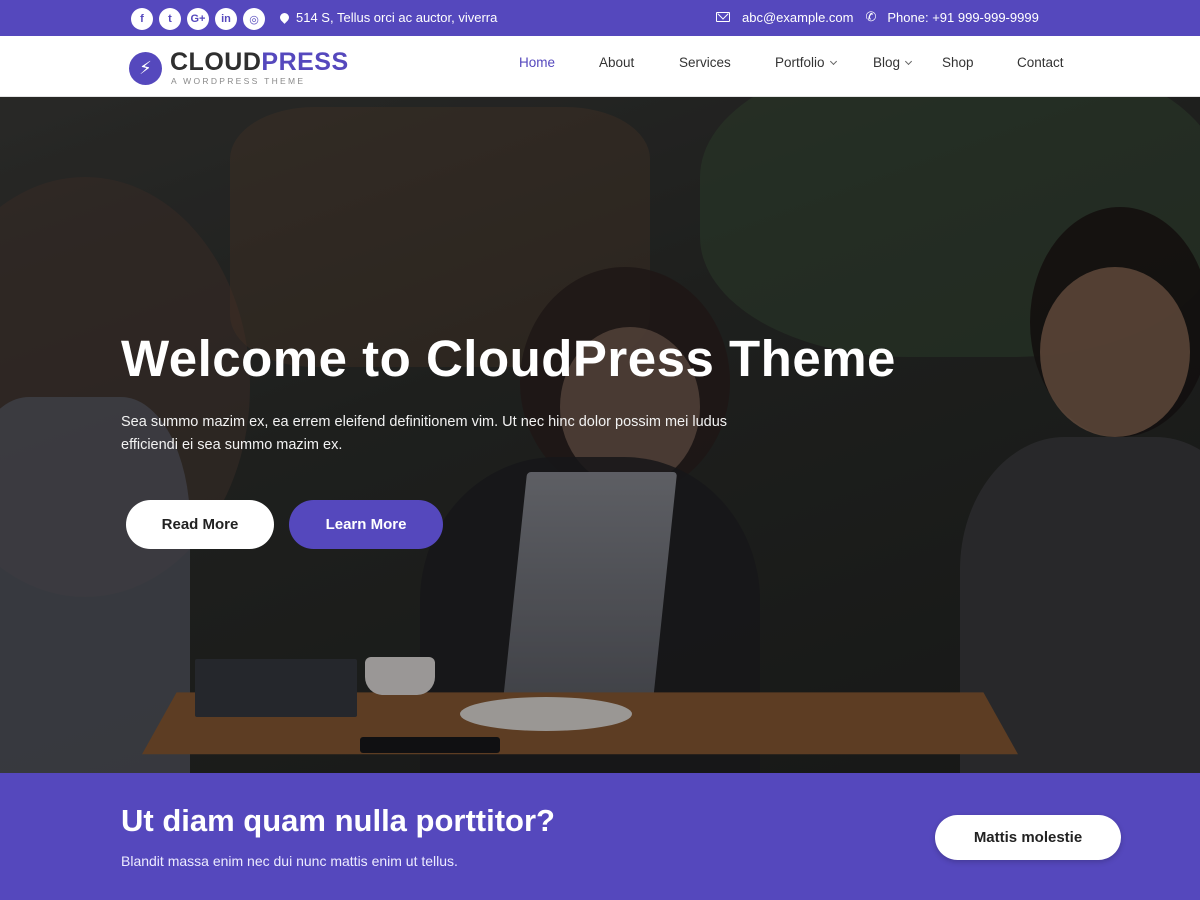  I want to click on linkedin-icon: in, so click(226, 19).